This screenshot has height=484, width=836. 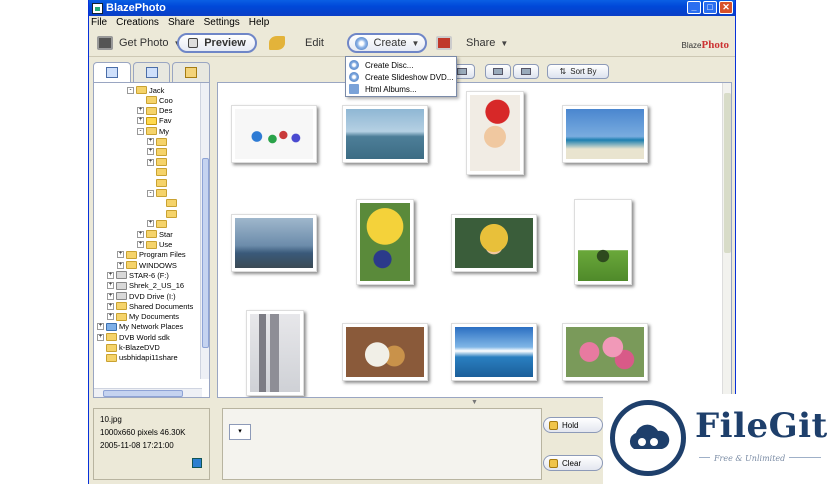 I want to click on tree-item: - My, so click(x=153, y=131).